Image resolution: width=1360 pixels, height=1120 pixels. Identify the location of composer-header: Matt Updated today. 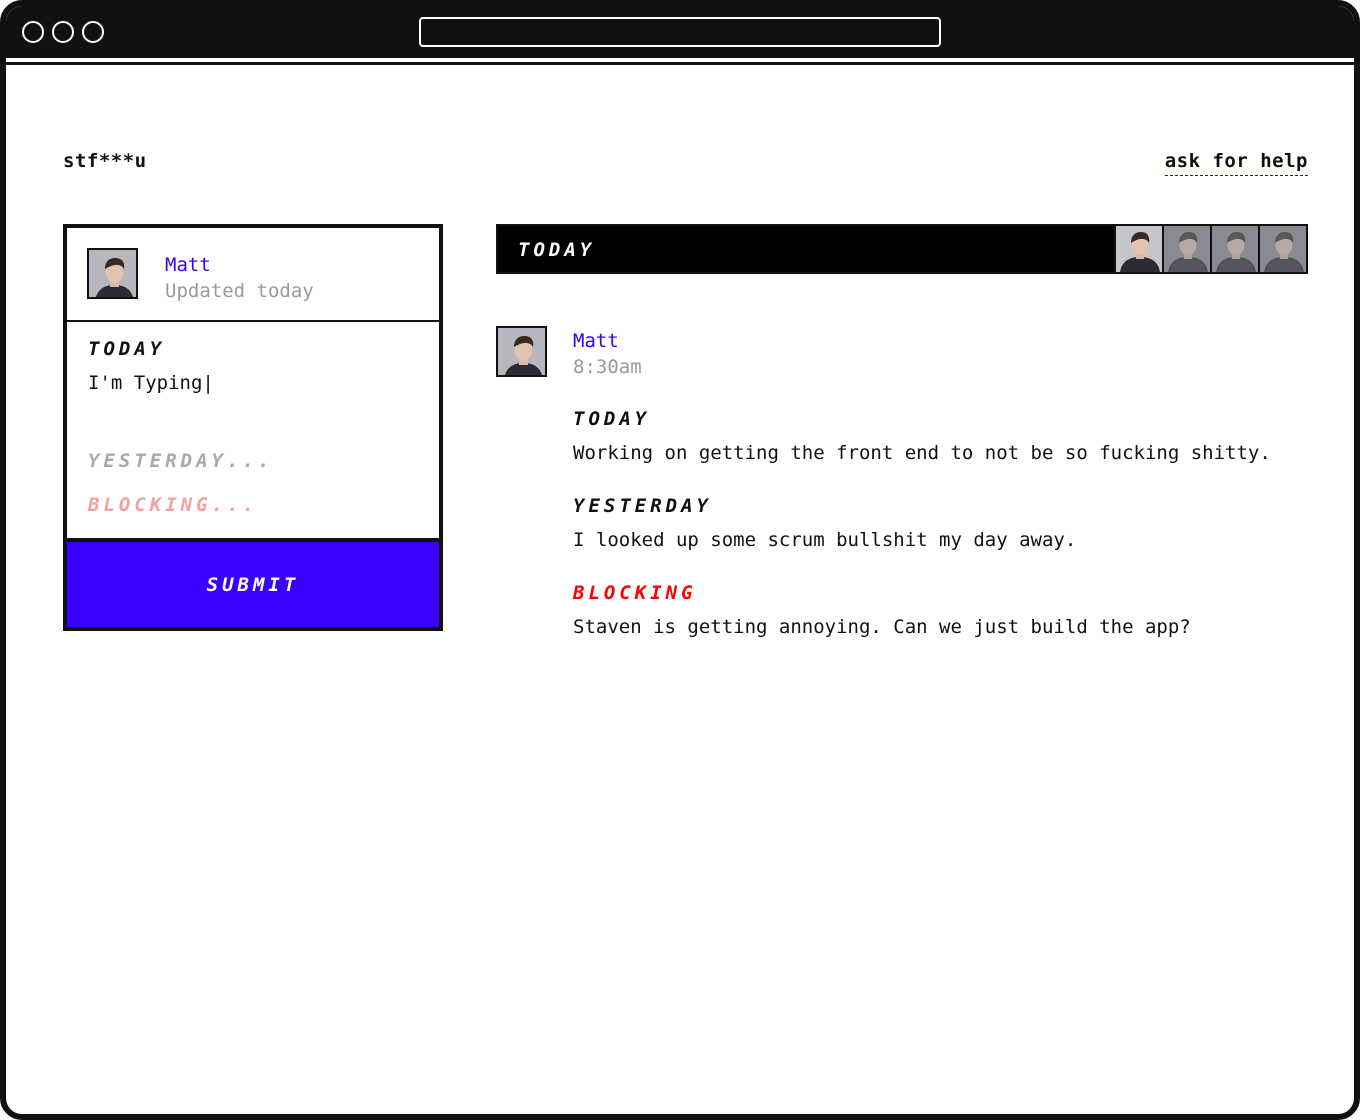
(253, 275).